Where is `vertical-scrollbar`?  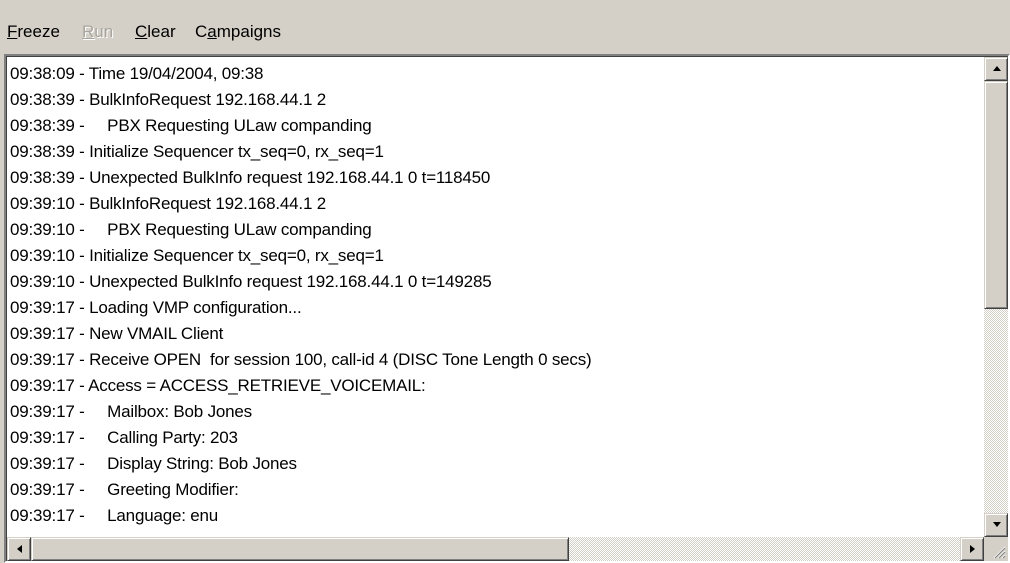
vertical-scrollbar is located at coordinates (996, 297).